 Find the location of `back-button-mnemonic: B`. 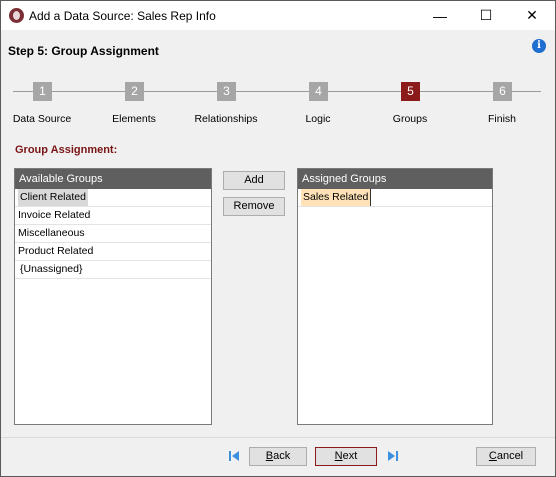

back-button-mnemonic: B is located at coordinates (269, 456).